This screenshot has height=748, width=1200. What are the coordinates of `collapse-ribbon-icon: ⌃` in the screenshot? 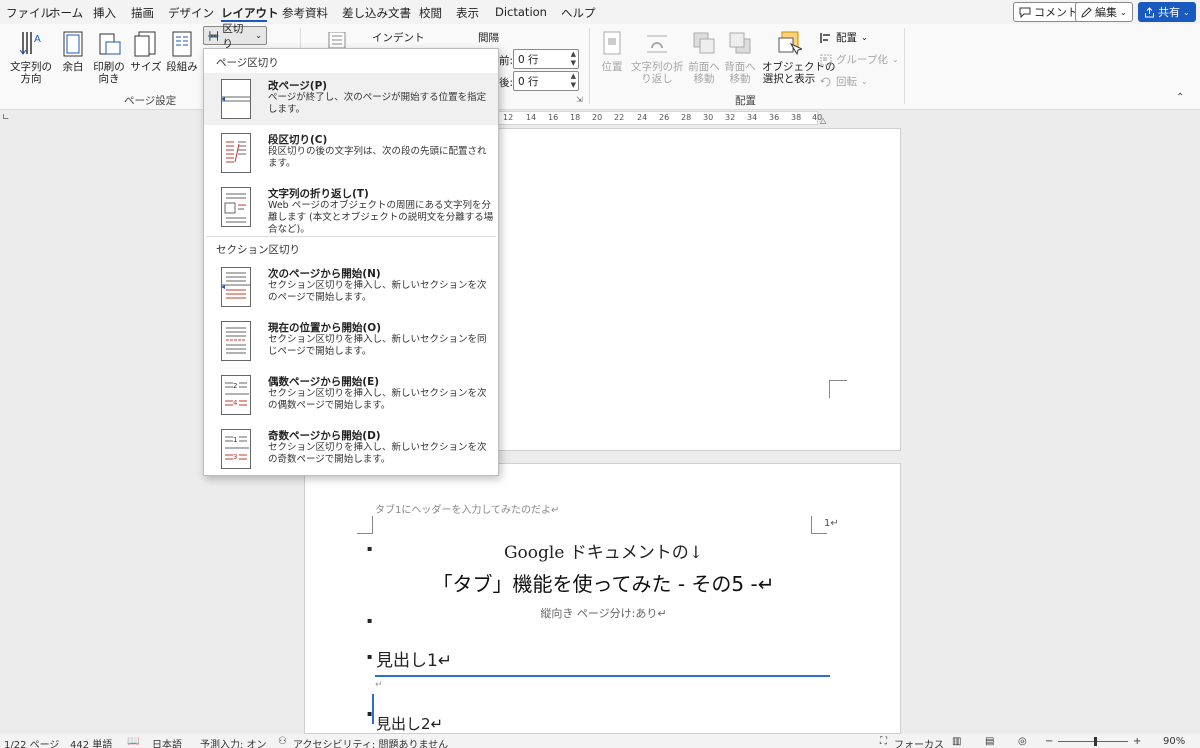 It's located at (1180, 97).